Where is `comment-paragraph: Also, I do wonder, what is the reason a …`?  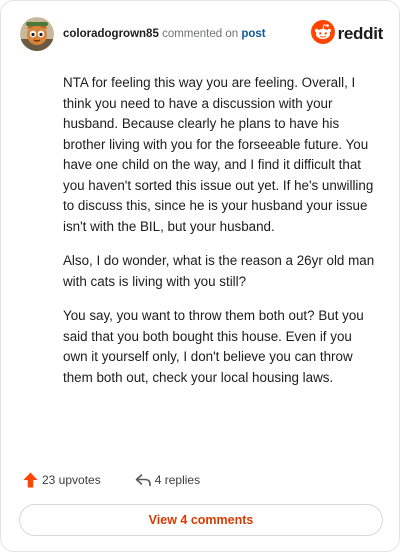
comment-paragraph: Also, I do wonder, what is the reason a … is located at coordinates (219, 271).